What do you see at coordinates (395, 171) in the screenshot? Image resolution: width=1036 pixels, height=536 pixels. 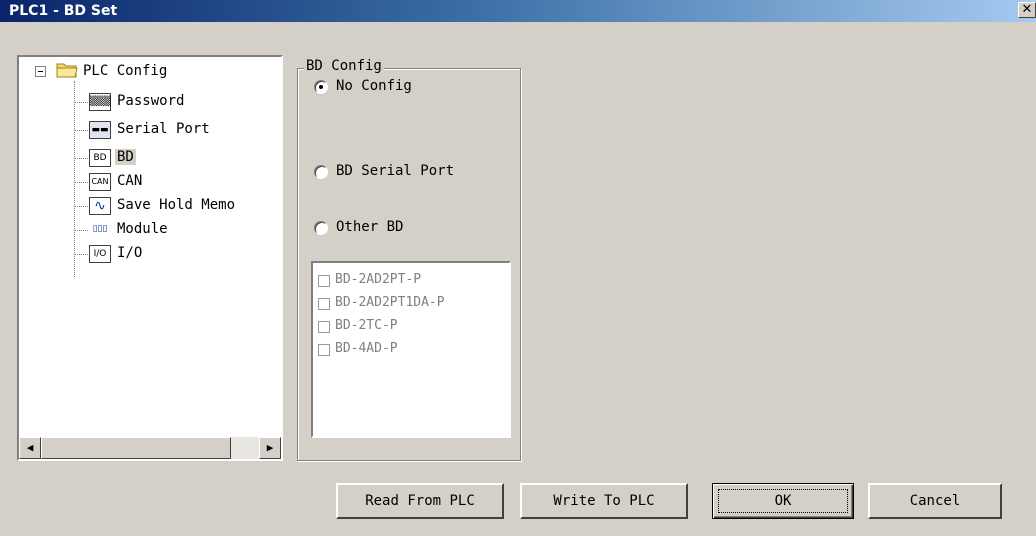 I see `bd-serial-port-label: BD Serial Port` at bounding box center [395, 171].